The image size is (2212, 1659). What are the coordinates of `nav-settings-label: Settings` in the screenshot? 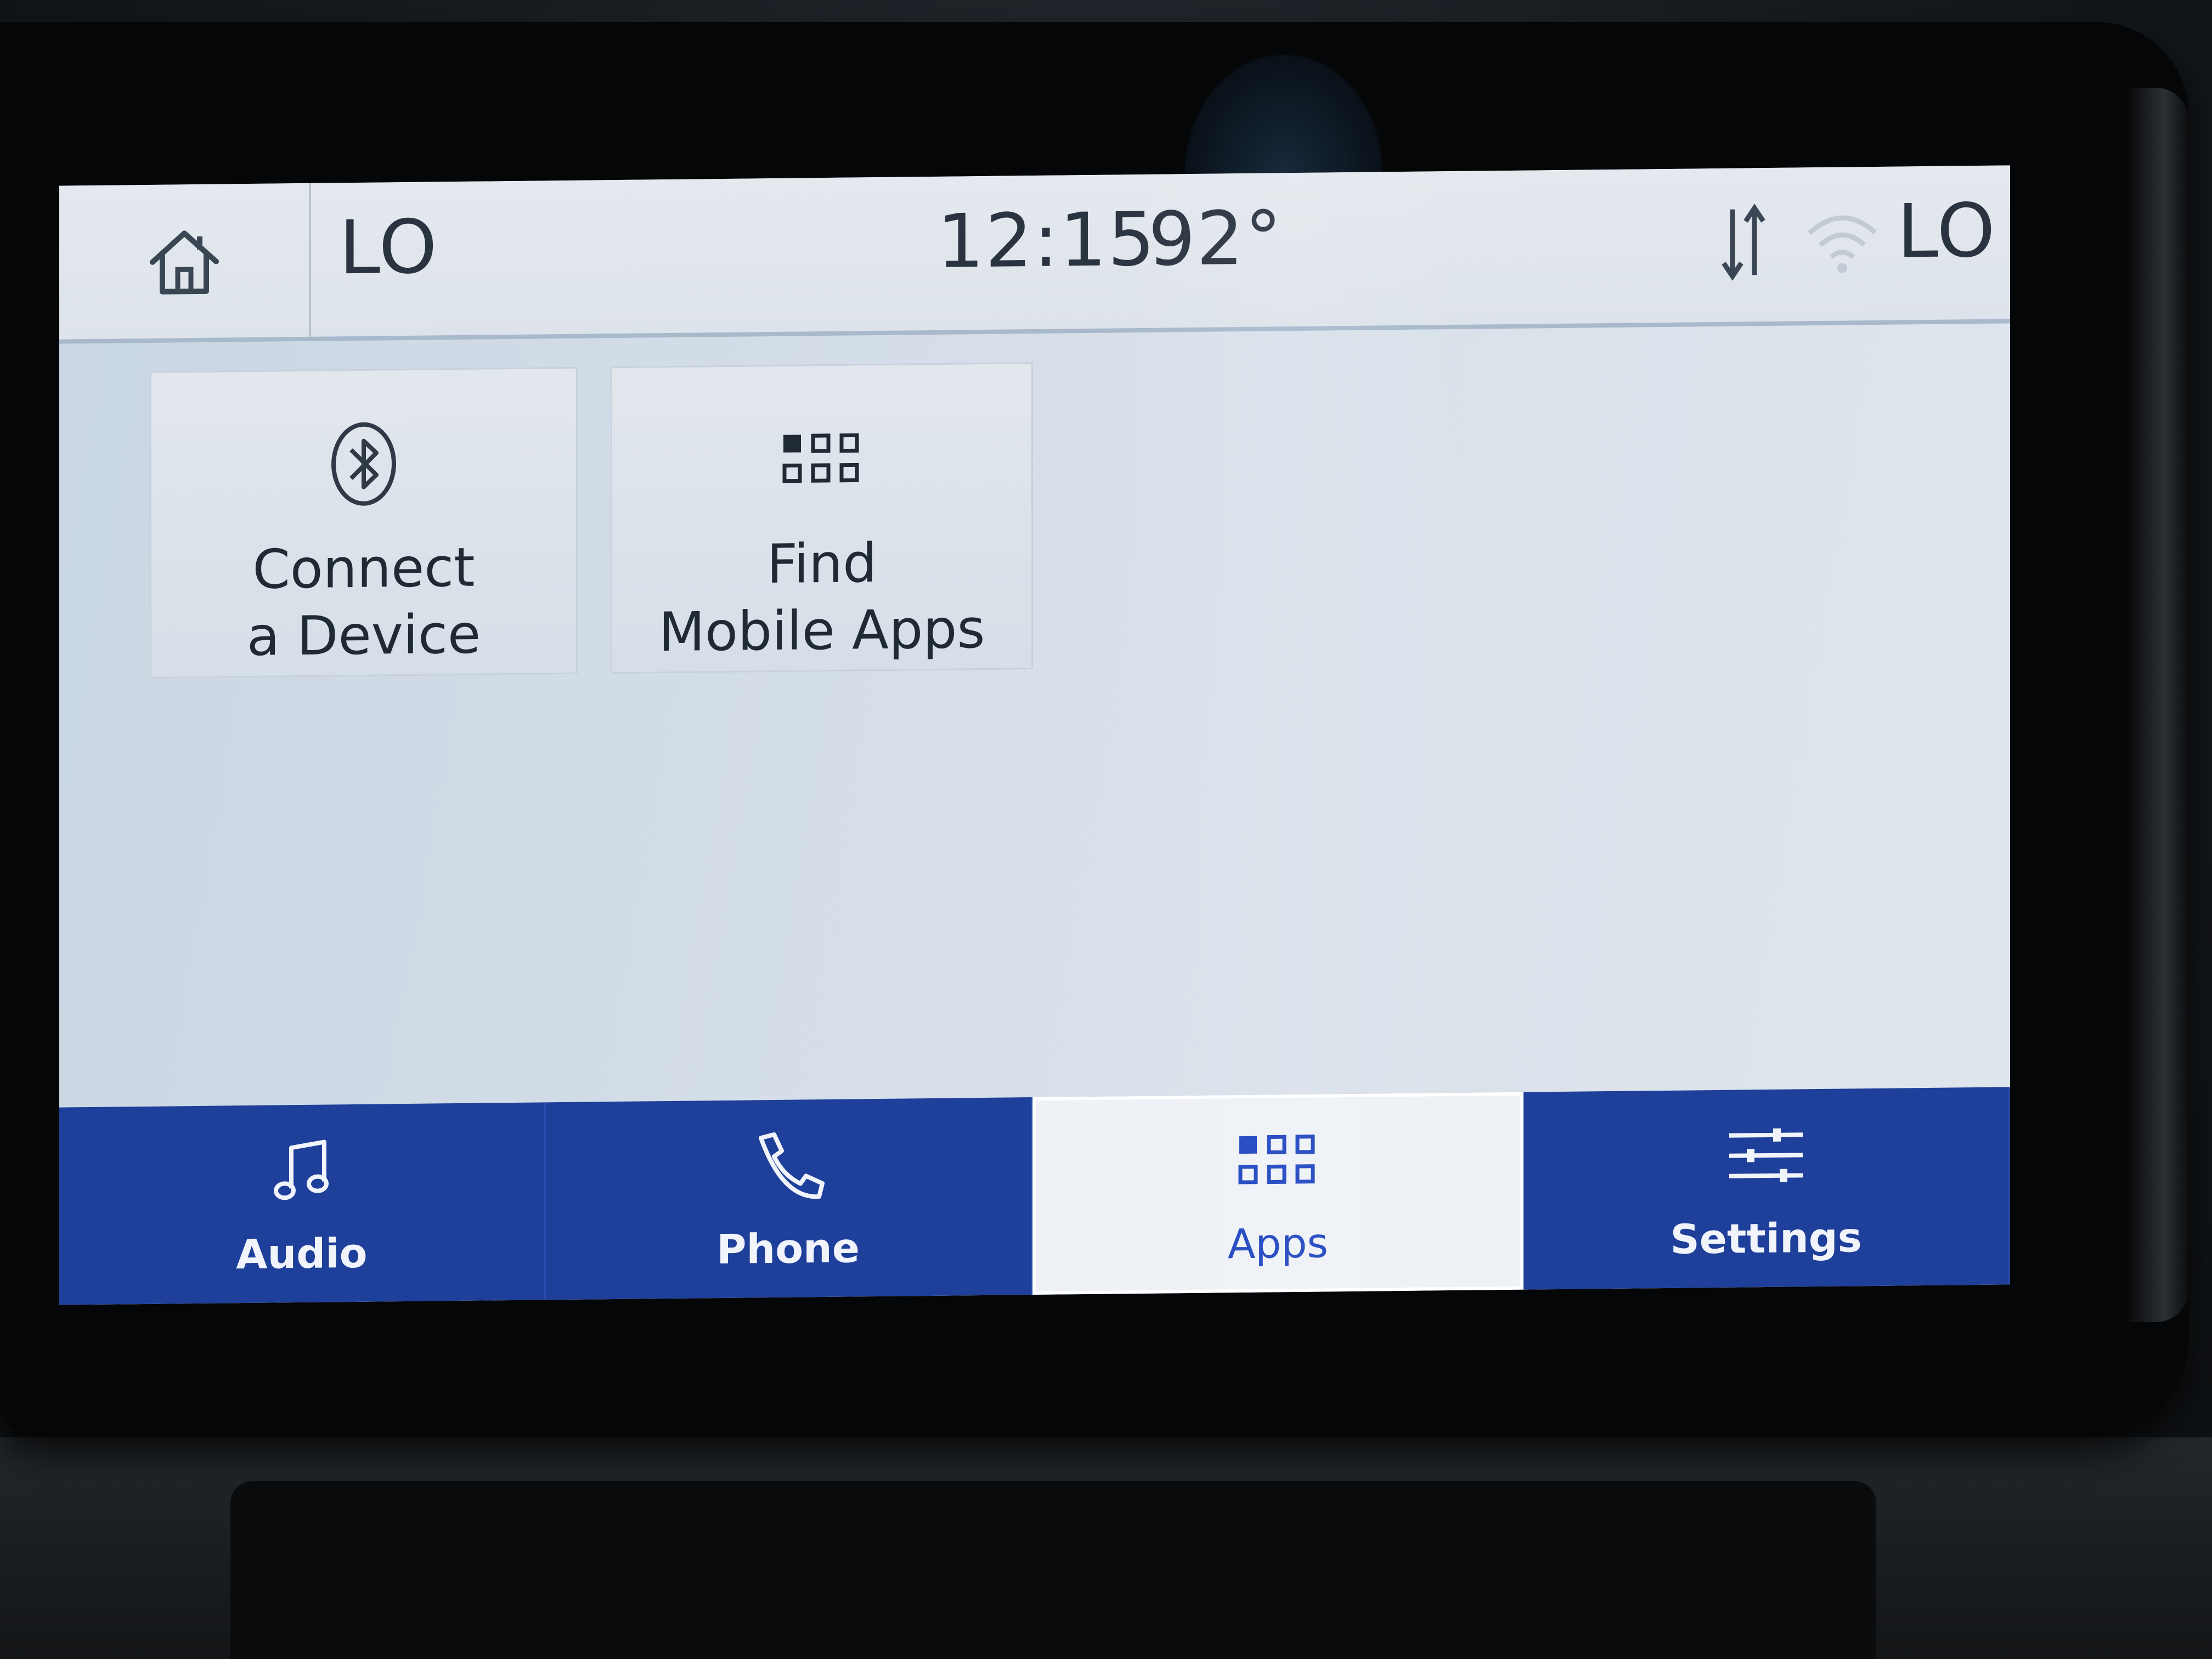 It's located at (1766, 1238).